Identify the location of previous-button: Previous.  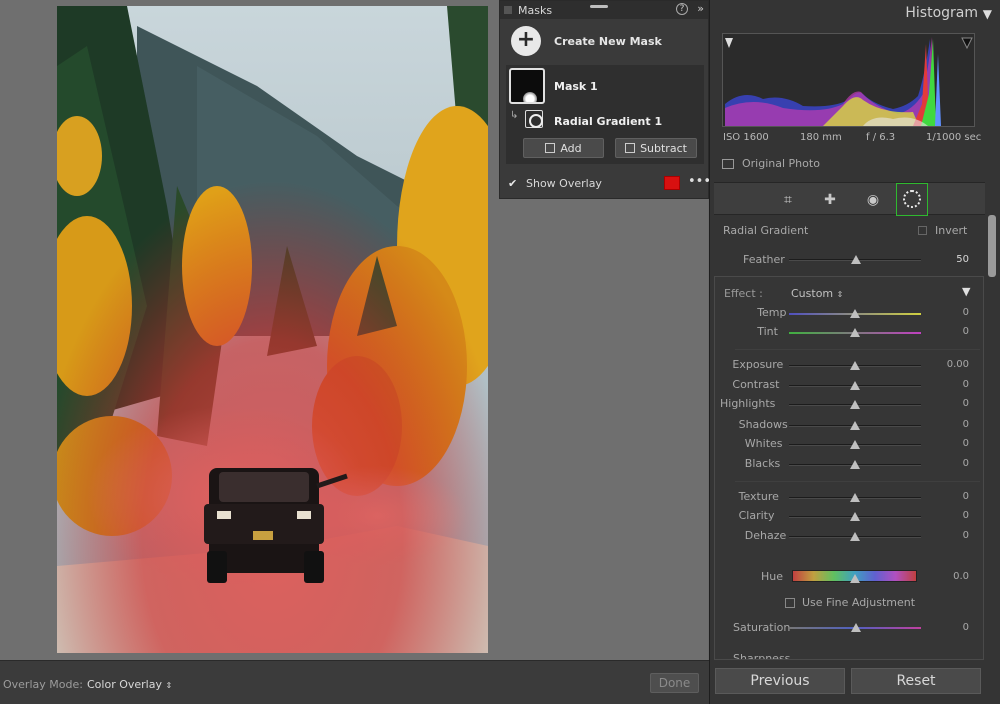
(780, 681).